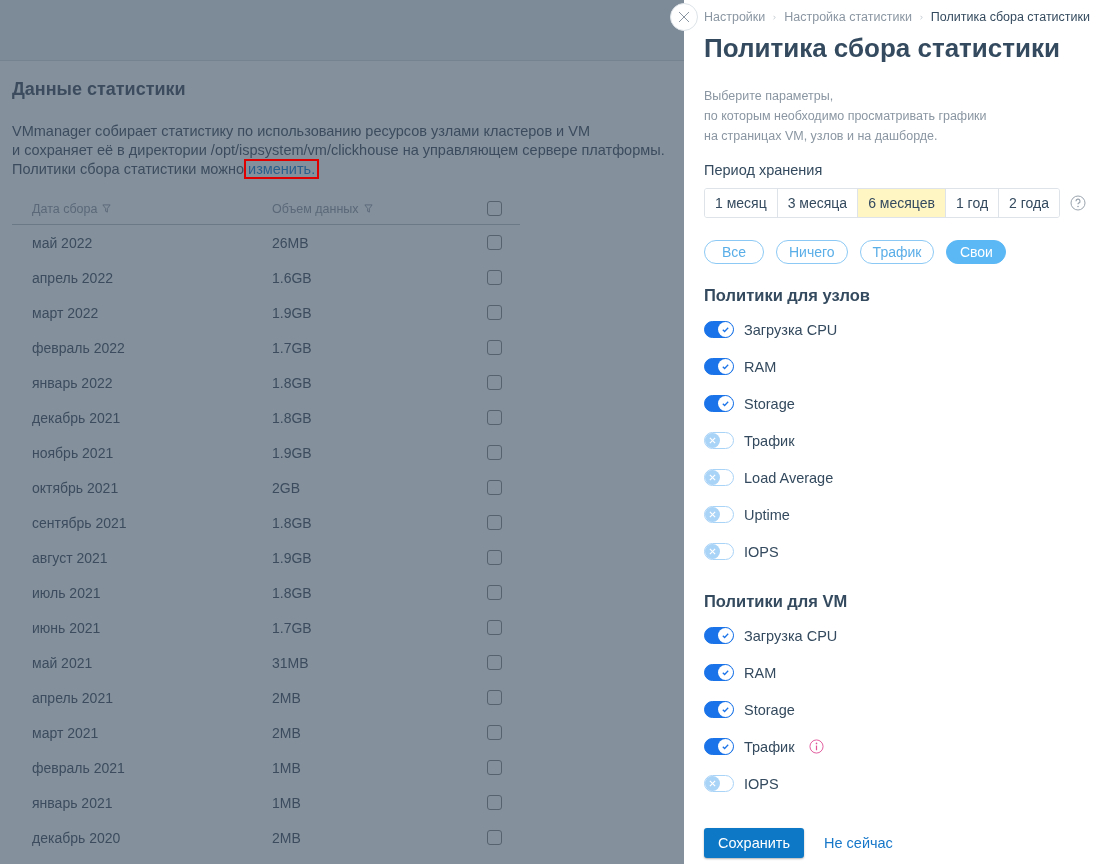 The image size is (1110, 864). I want to click on date-cell-text: январь 2022, so click(73, 382).